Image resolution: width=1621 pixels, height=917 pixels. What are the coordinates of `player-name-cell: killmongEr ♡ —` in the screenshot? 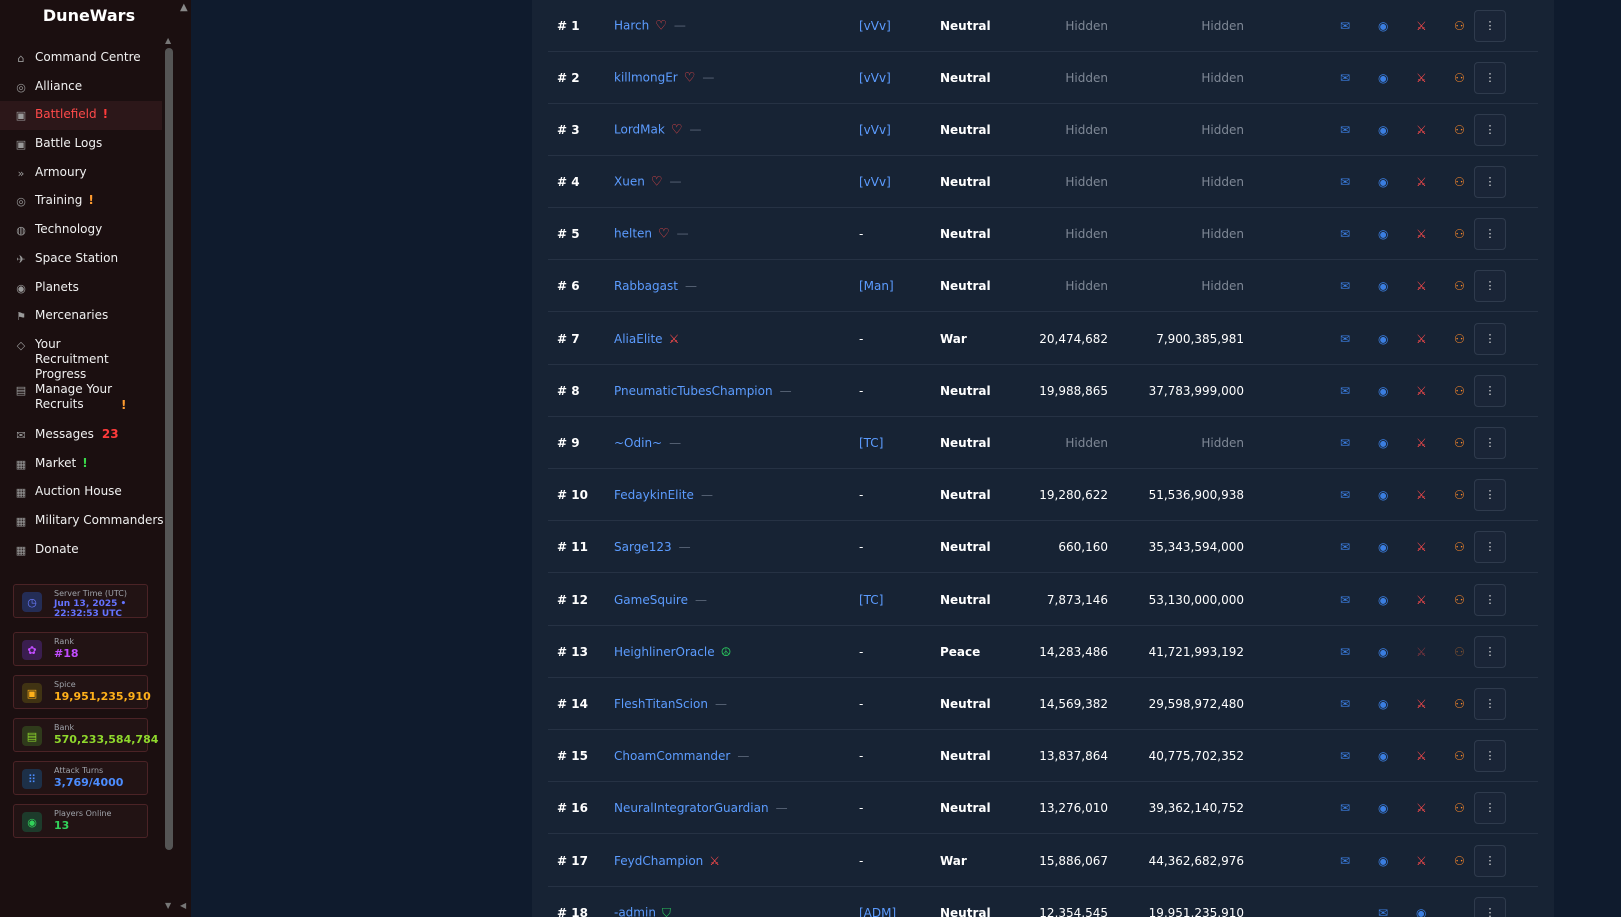 It's located at (664, 77).